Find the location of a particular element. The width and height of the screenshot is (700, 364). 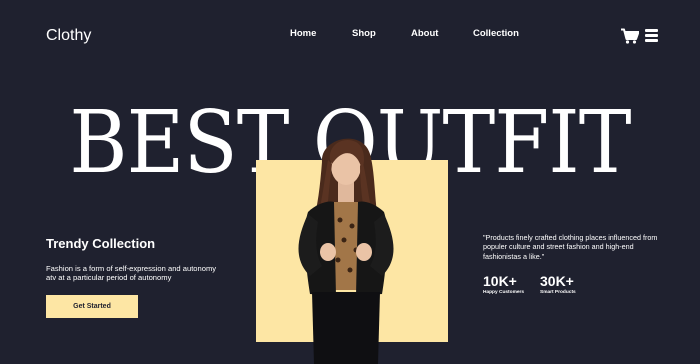

model-image is located at coordinates (346, 251).